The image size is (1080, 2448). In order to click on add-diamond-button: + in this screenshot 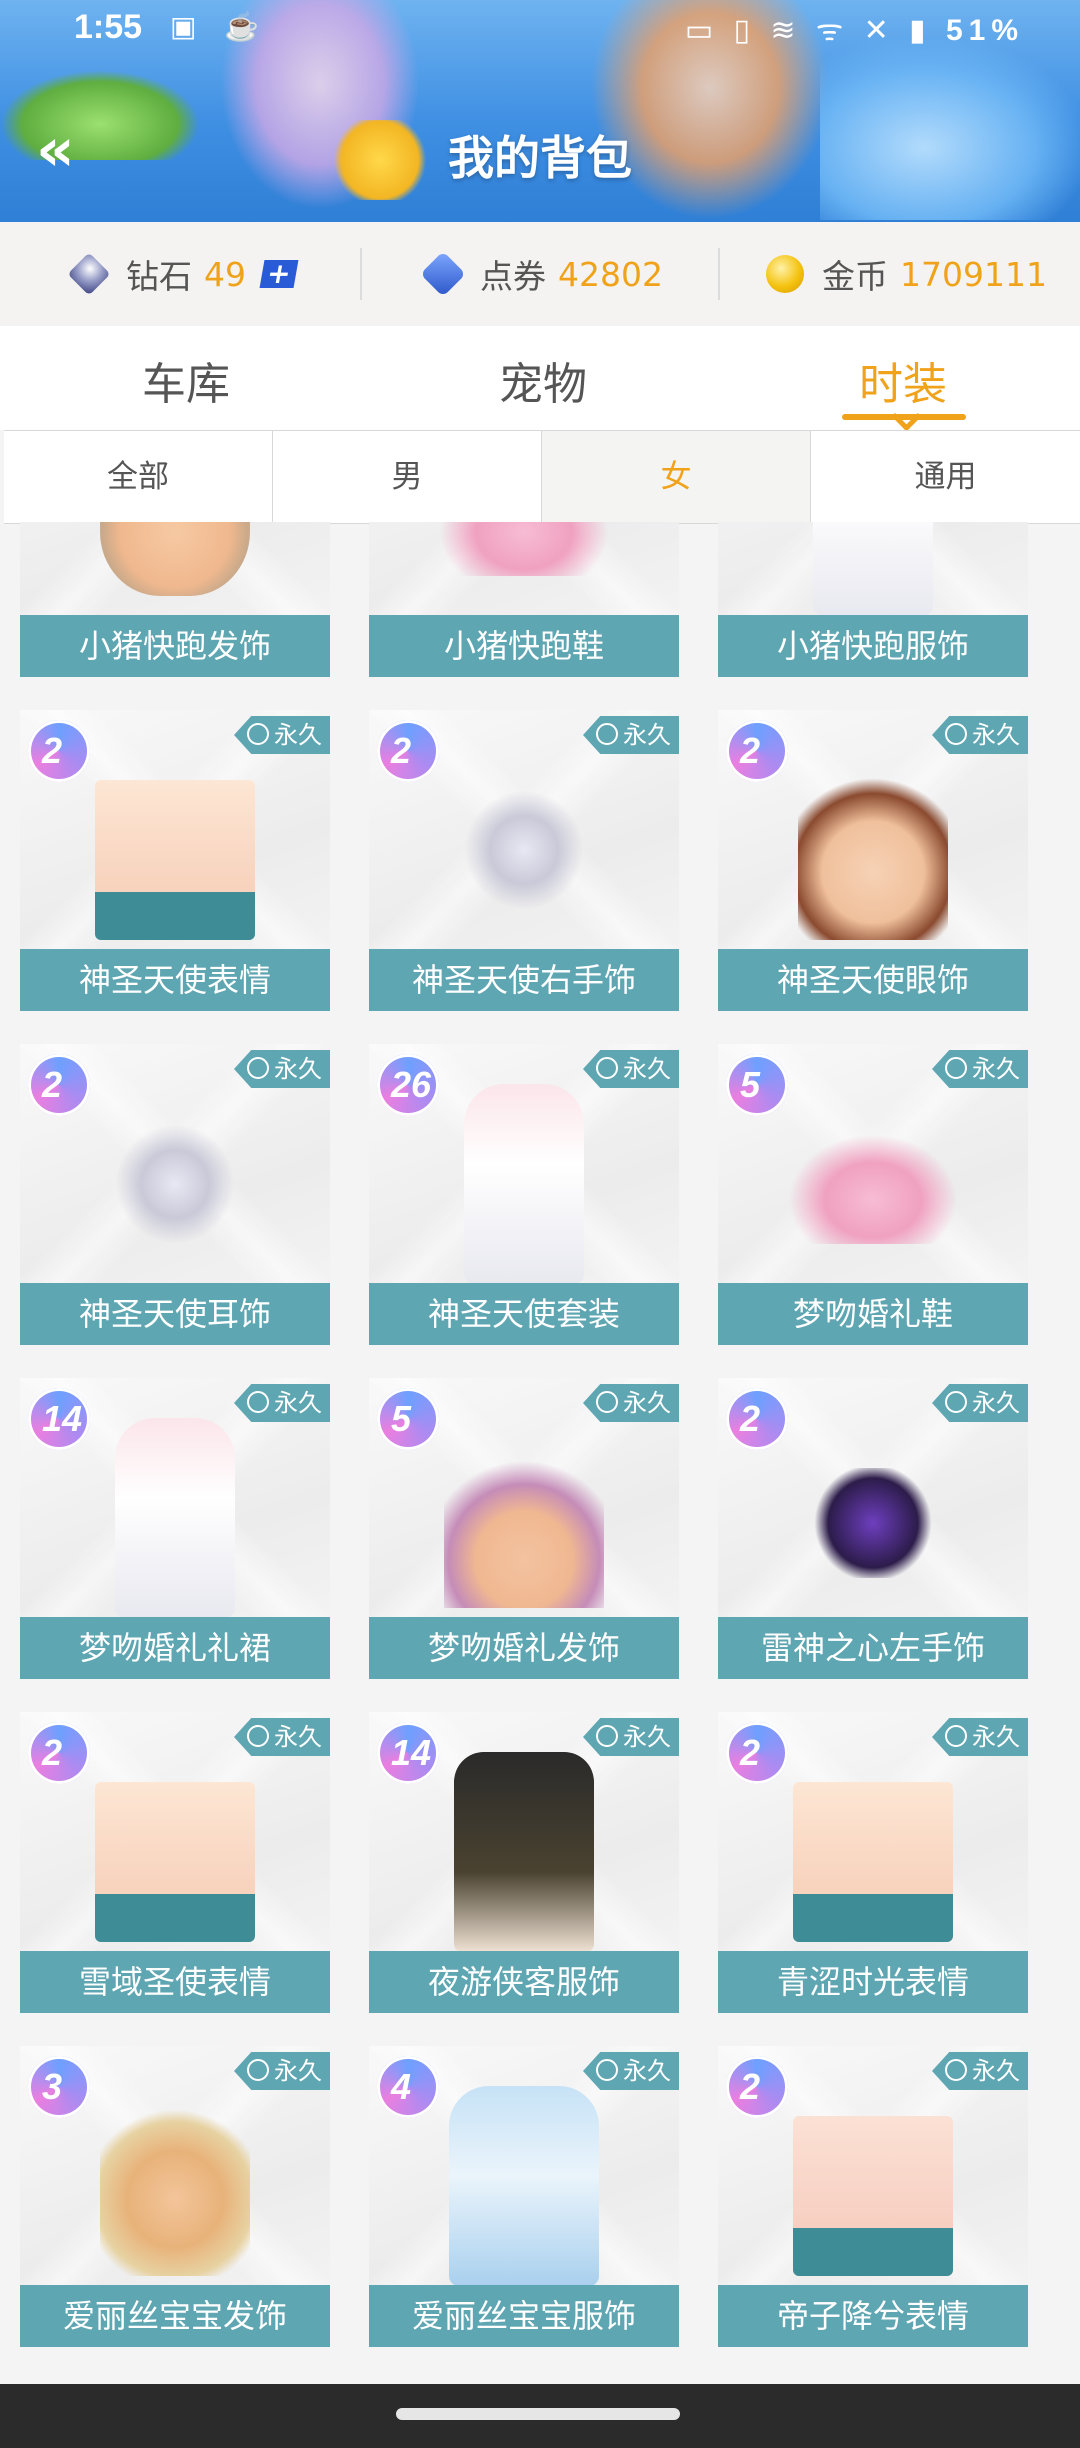, I will do `click(279, 273)`.